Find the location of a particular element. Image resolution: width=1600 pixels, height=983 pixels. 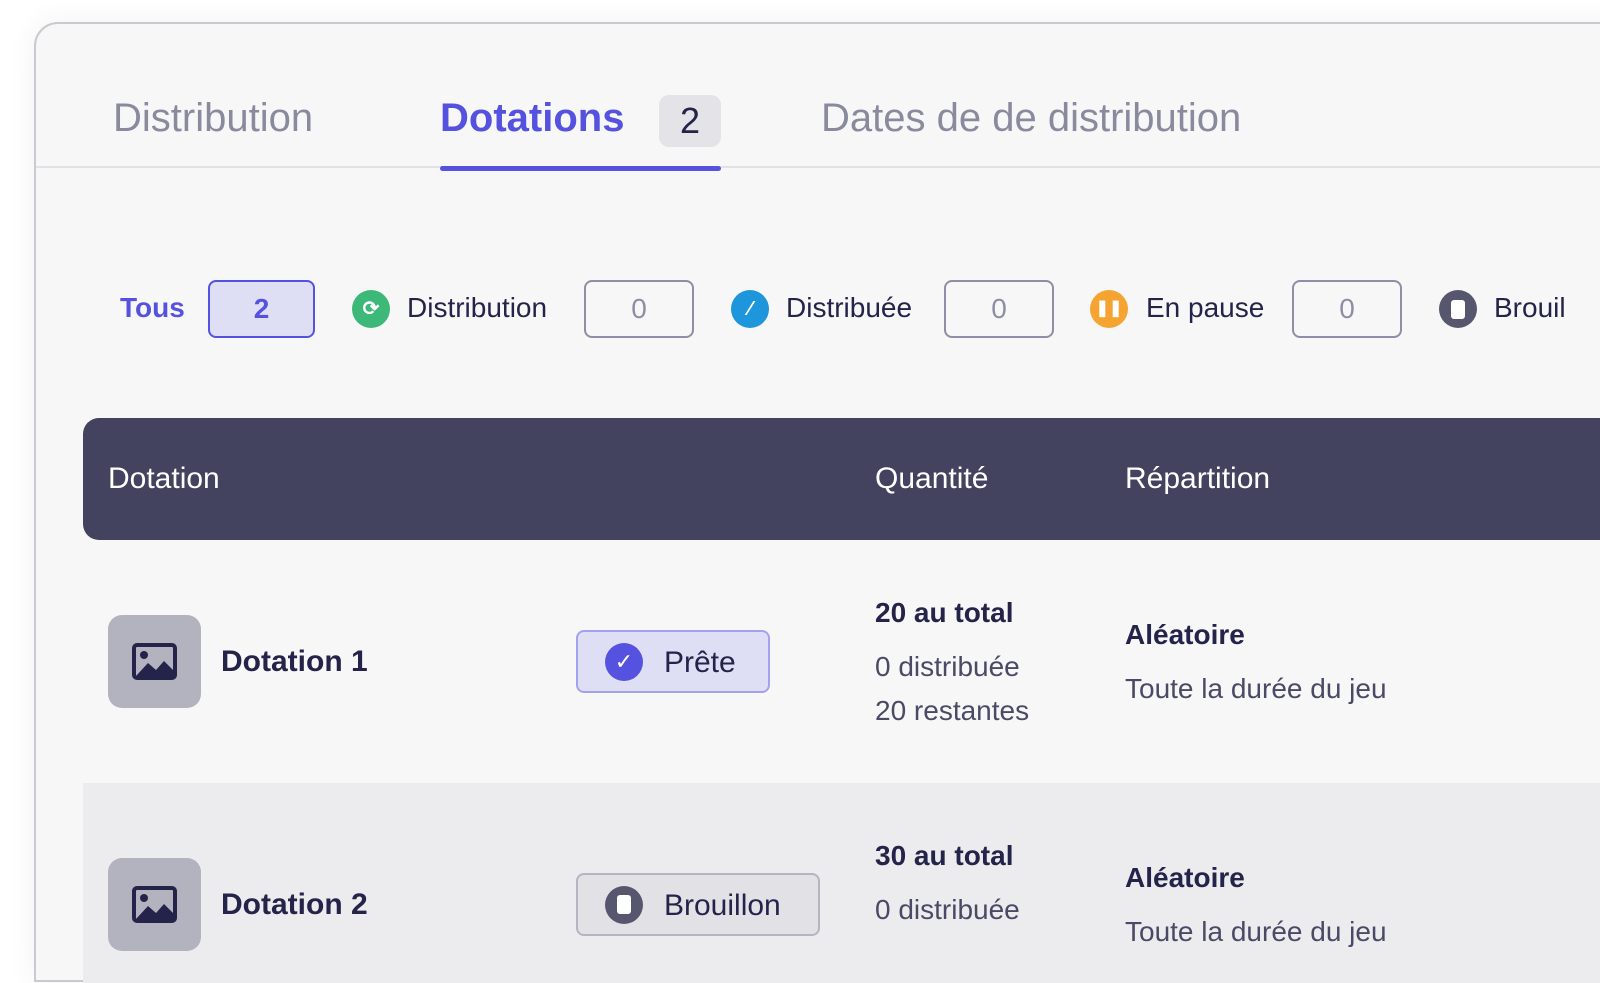

column-repartition: Répartition is located at coordinates (1198, 478).